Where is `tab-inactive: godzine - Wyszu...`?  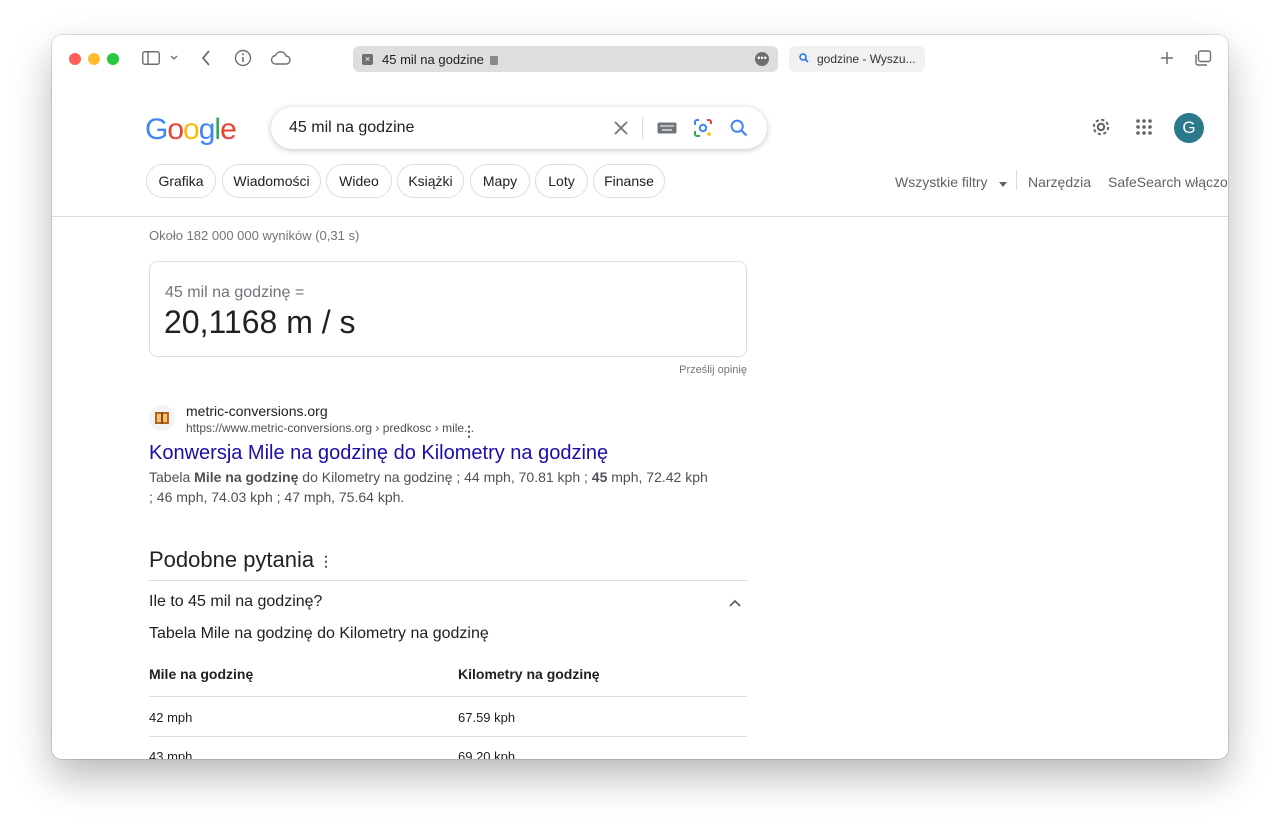
tab-inactive: godzine - Wyszu... is located at coordinates (857, 59).